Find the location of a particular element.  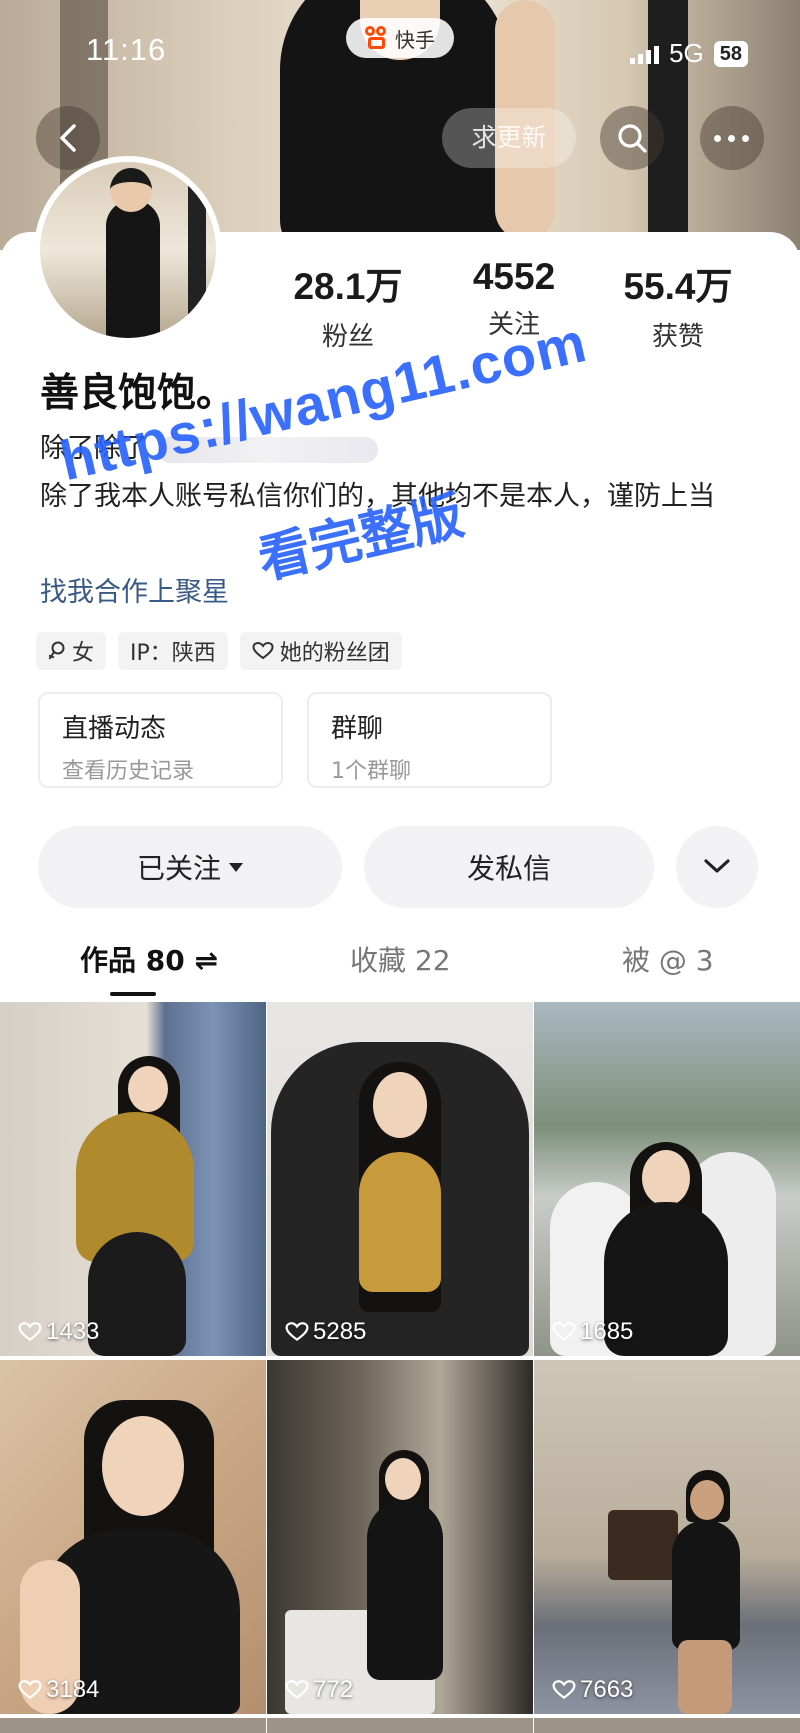

status-indicators: 5G 58 is located at coordinates (689, 53).